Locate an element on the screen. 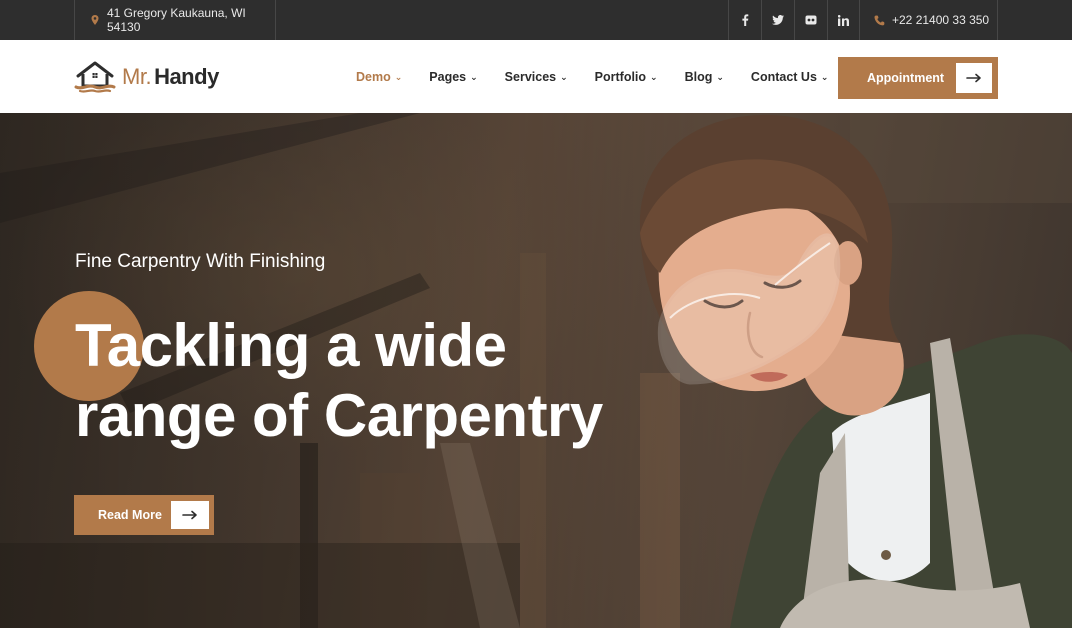  nav-item-services: Services ⌄ is located at coordinates (536, 77).